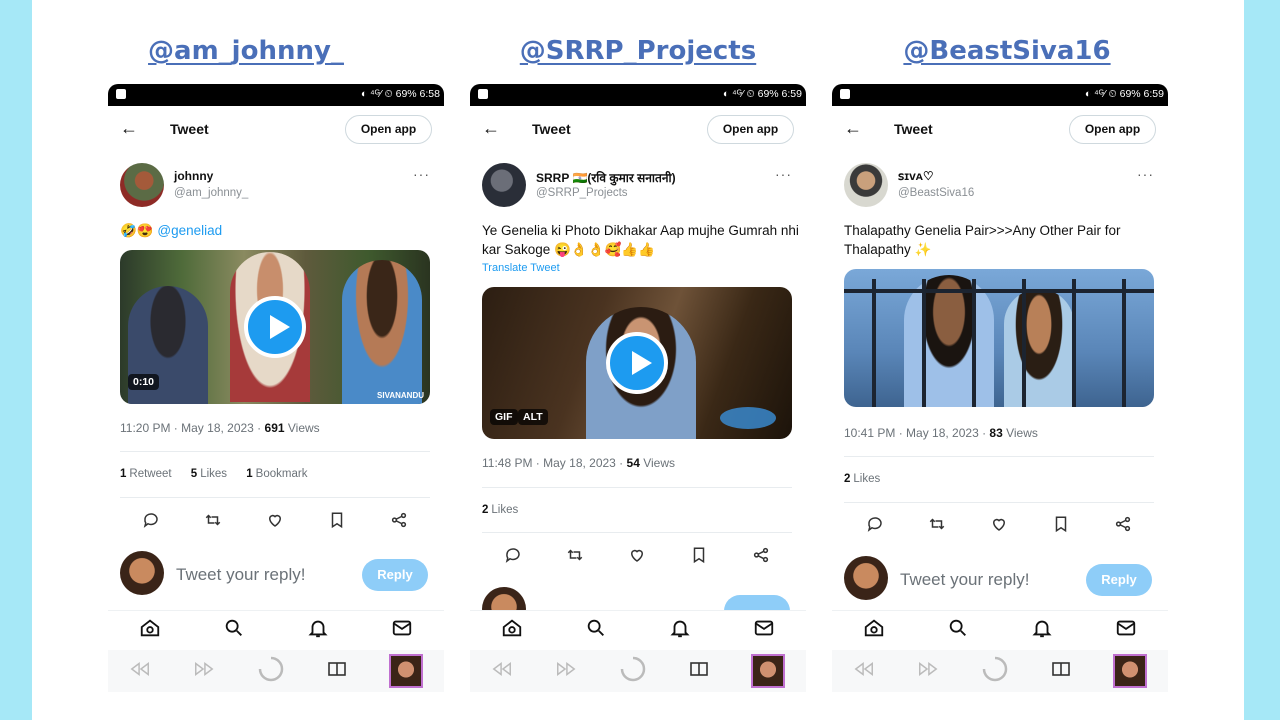 This screenshot has height=720, width=1280. I want to click on status-bar: ◐ ⁴ᴳ⁄ ⏲ 69% 6:58, so click(276, 95).